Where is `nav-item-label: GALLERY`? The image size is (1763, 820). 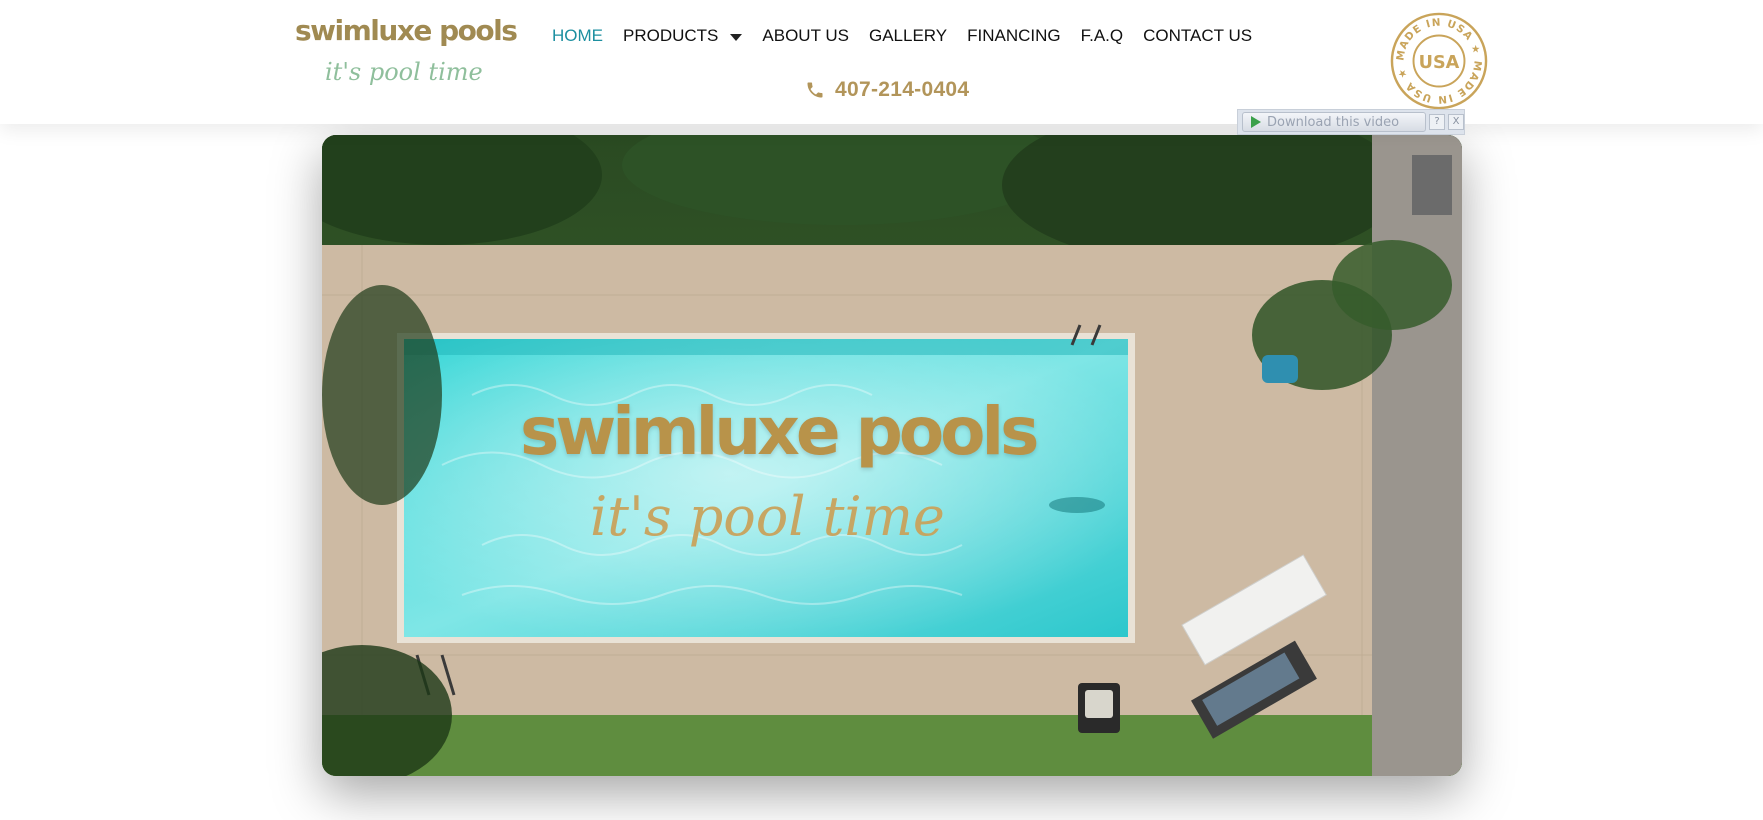 nav-item-label: GALLERY is located at coordinates (908, 35).